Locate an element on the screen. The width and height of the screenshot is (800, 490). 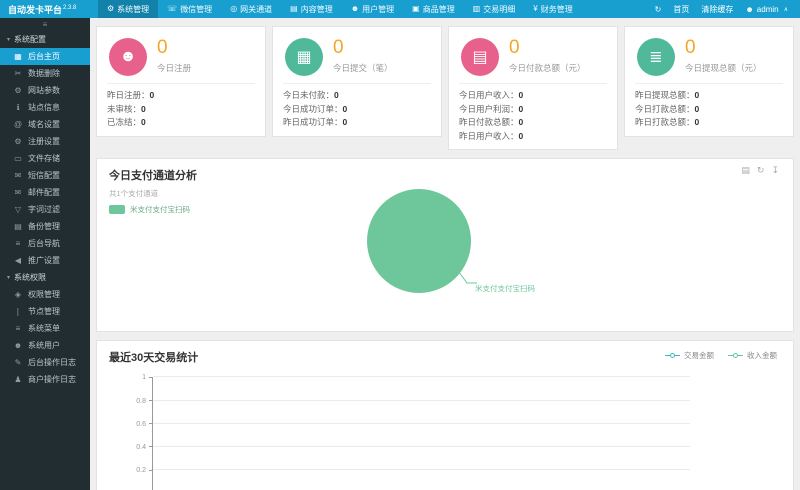
database-icon: ≣ is located at coordinates (656, 57).